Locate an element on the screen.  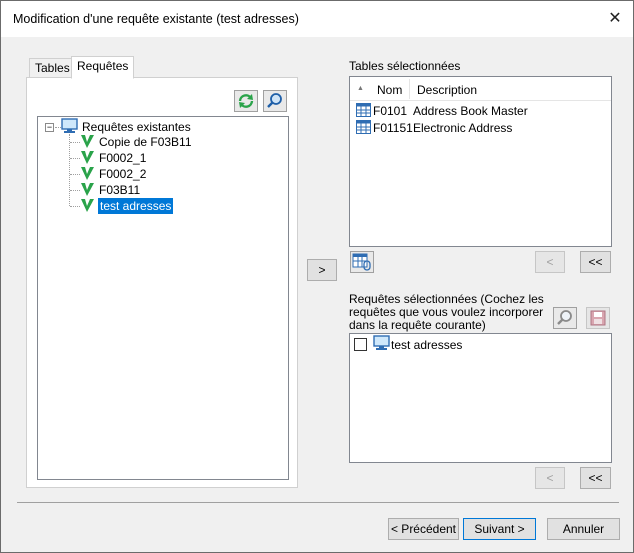
cancel-button: Annuler is located at coordinates (583, 529).